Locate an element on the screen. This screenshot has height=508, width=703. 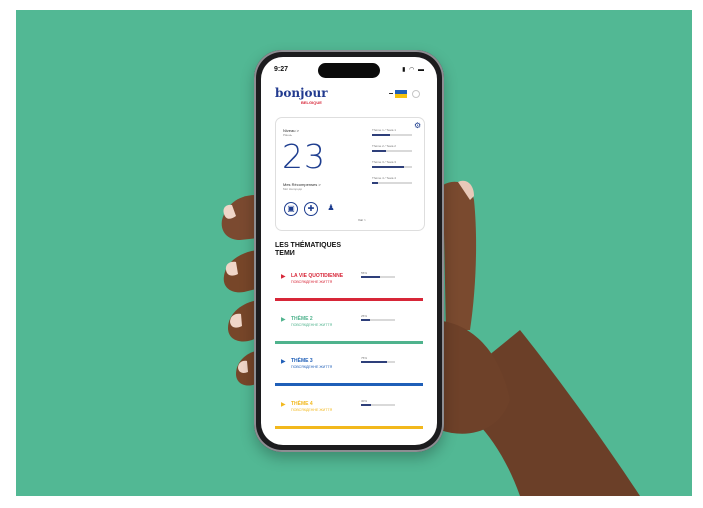
theme-progress-3: Thème 3 / Тема 3 is located at coordinates (392, 164).